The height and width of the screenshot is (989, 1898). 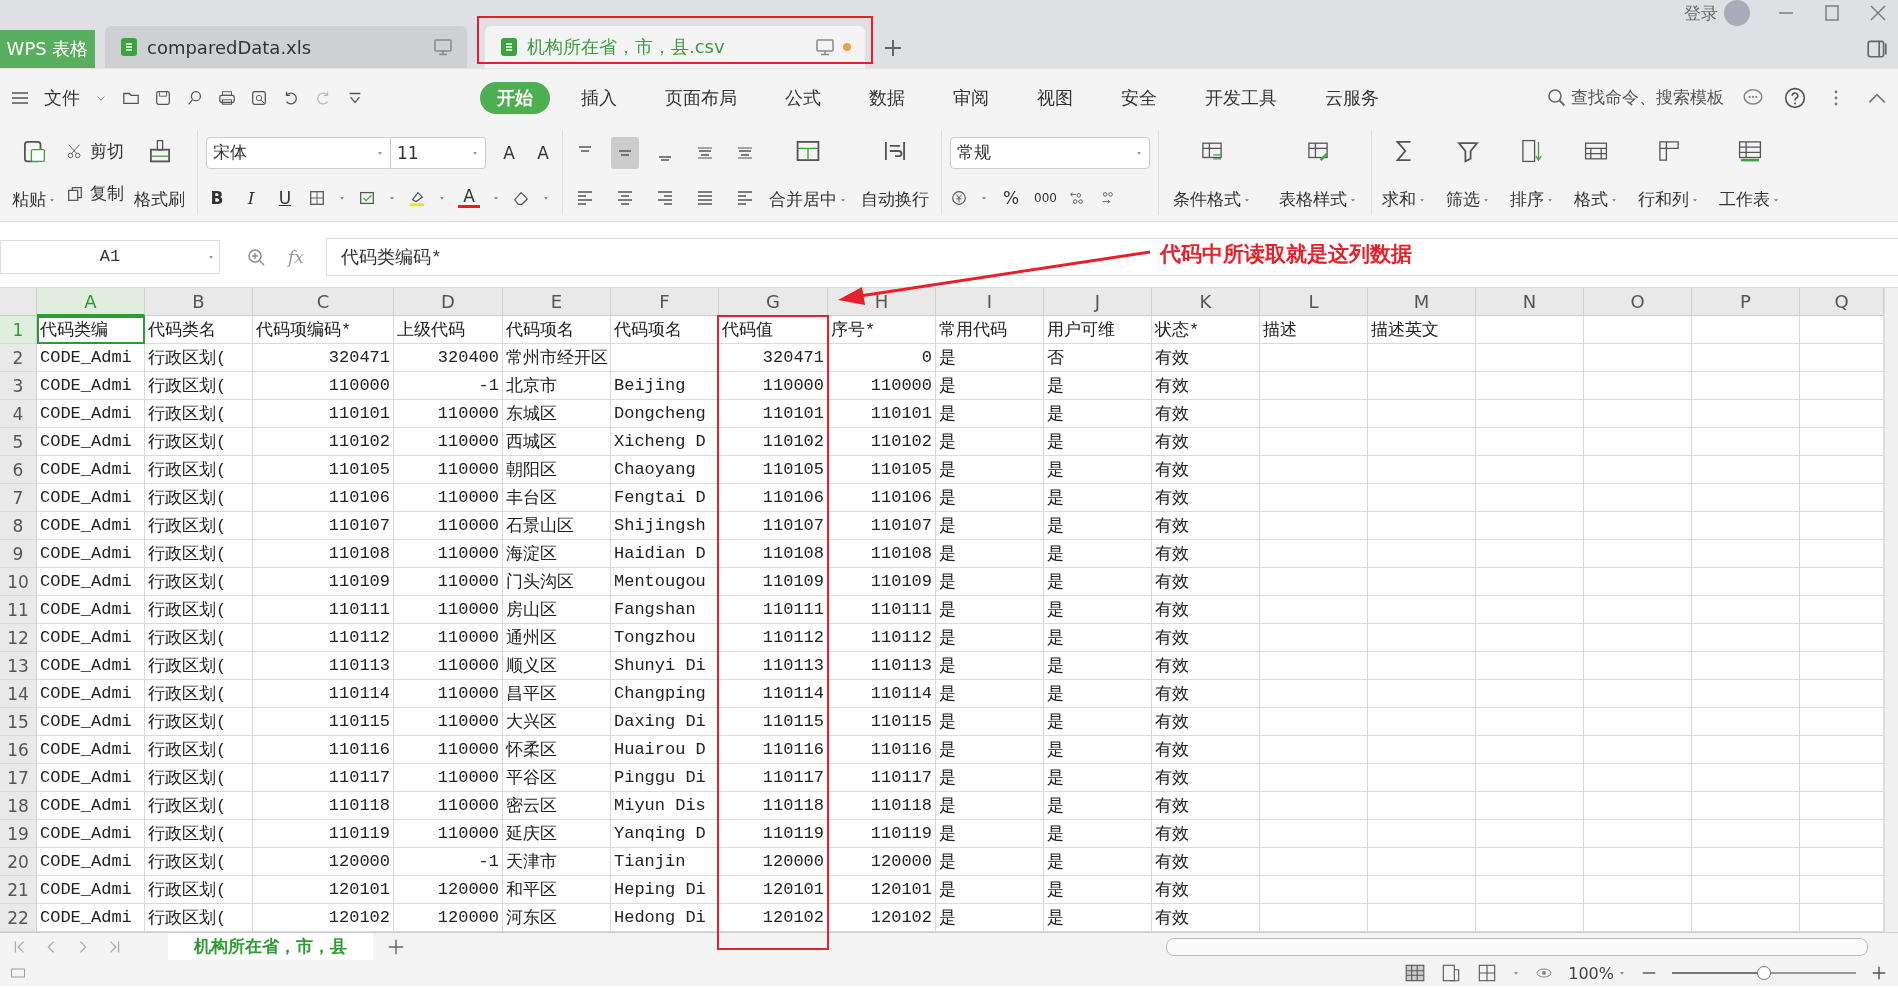 I want to click on ribbon-button: 求和, so click(x=1404, y=172).